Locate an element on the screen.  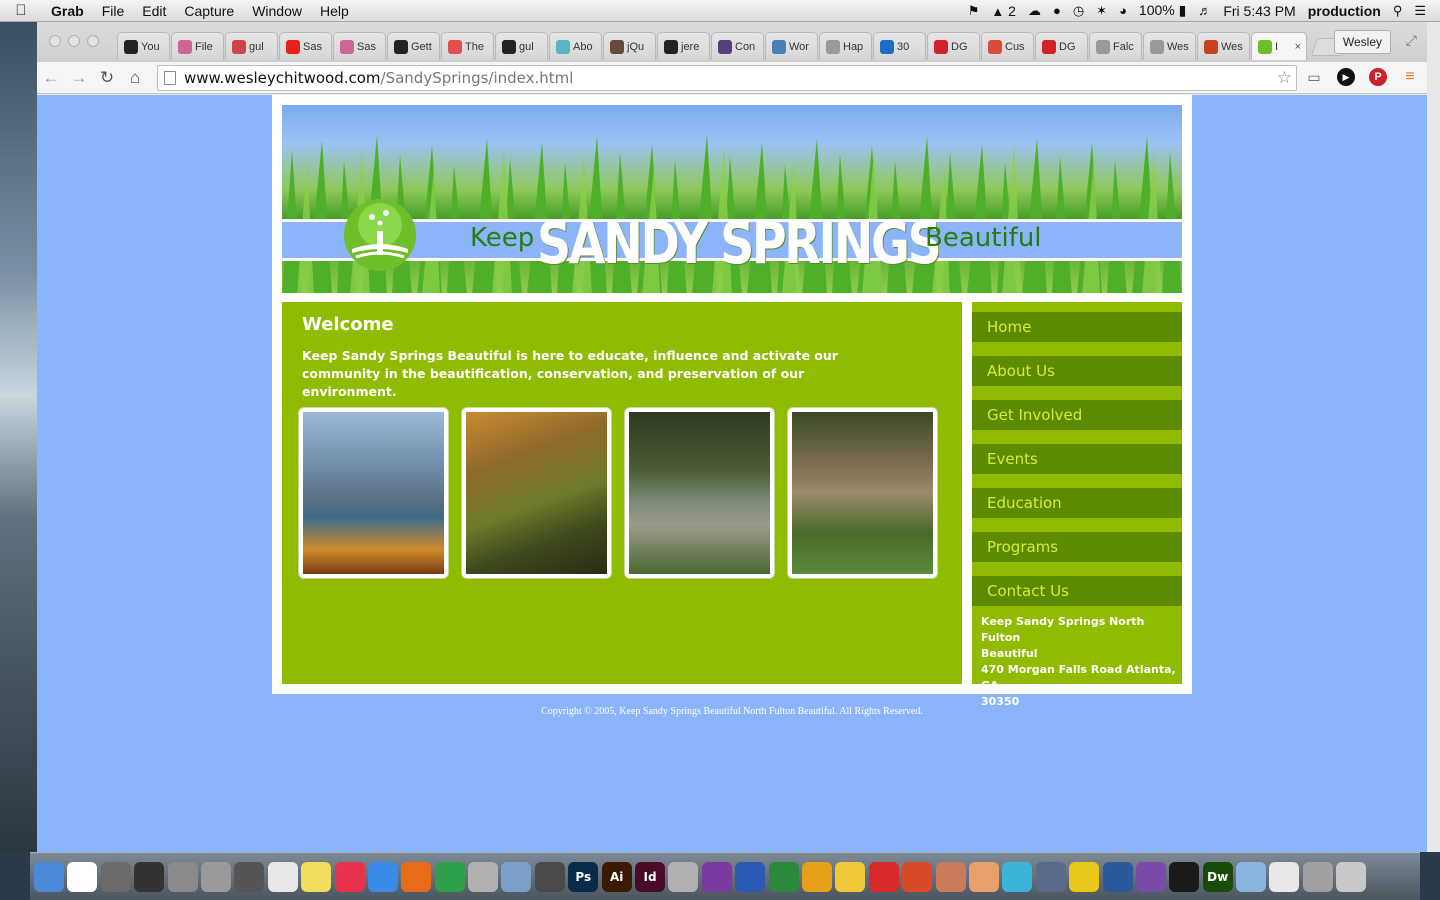
launchpad-icon is located at coordinates (115, 876).